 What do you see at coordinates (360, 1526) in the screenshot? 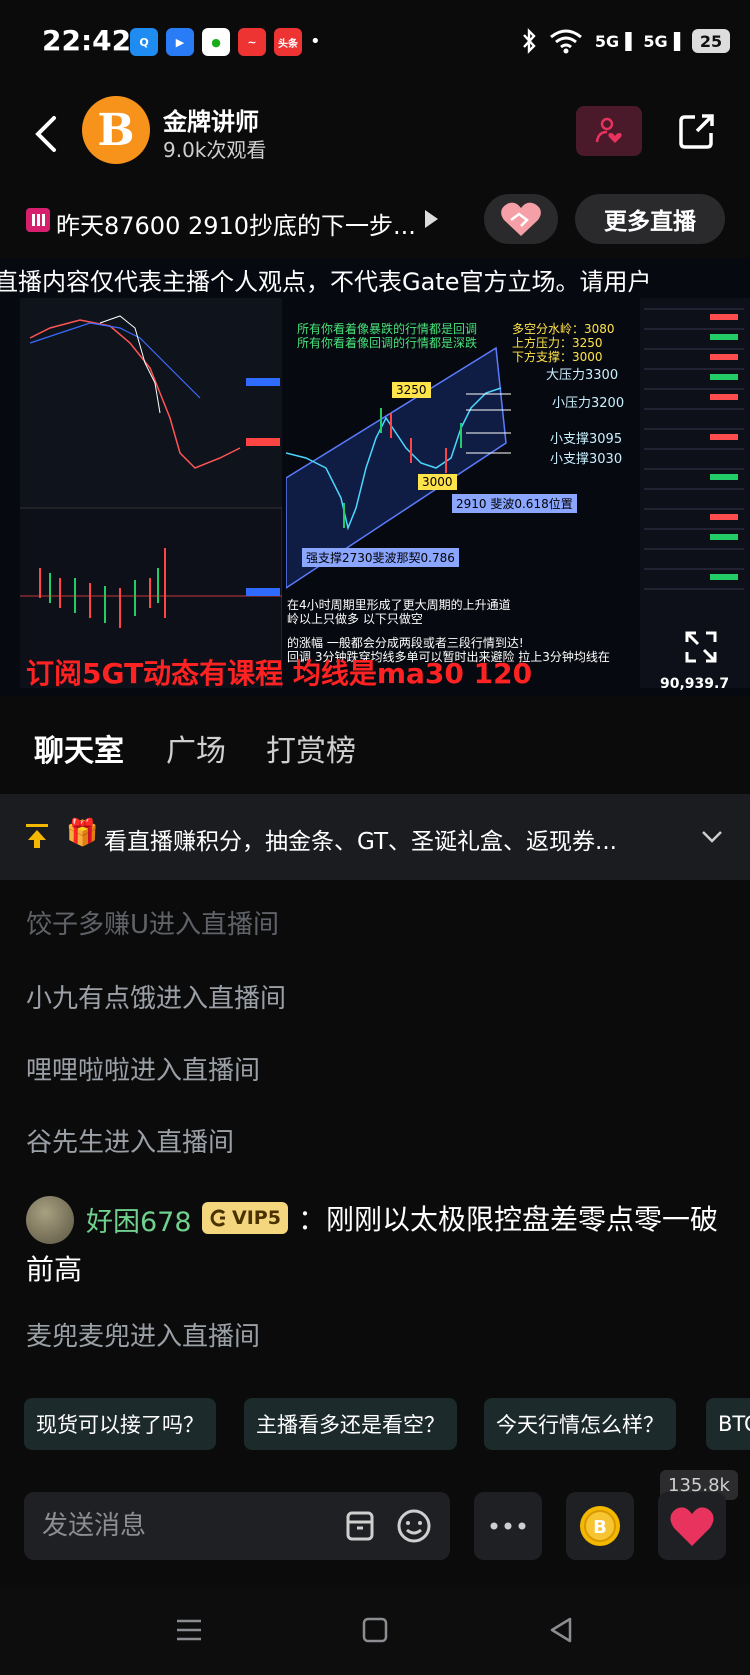
I see `sticker-box-icon` at bounding box center [360, 1526].